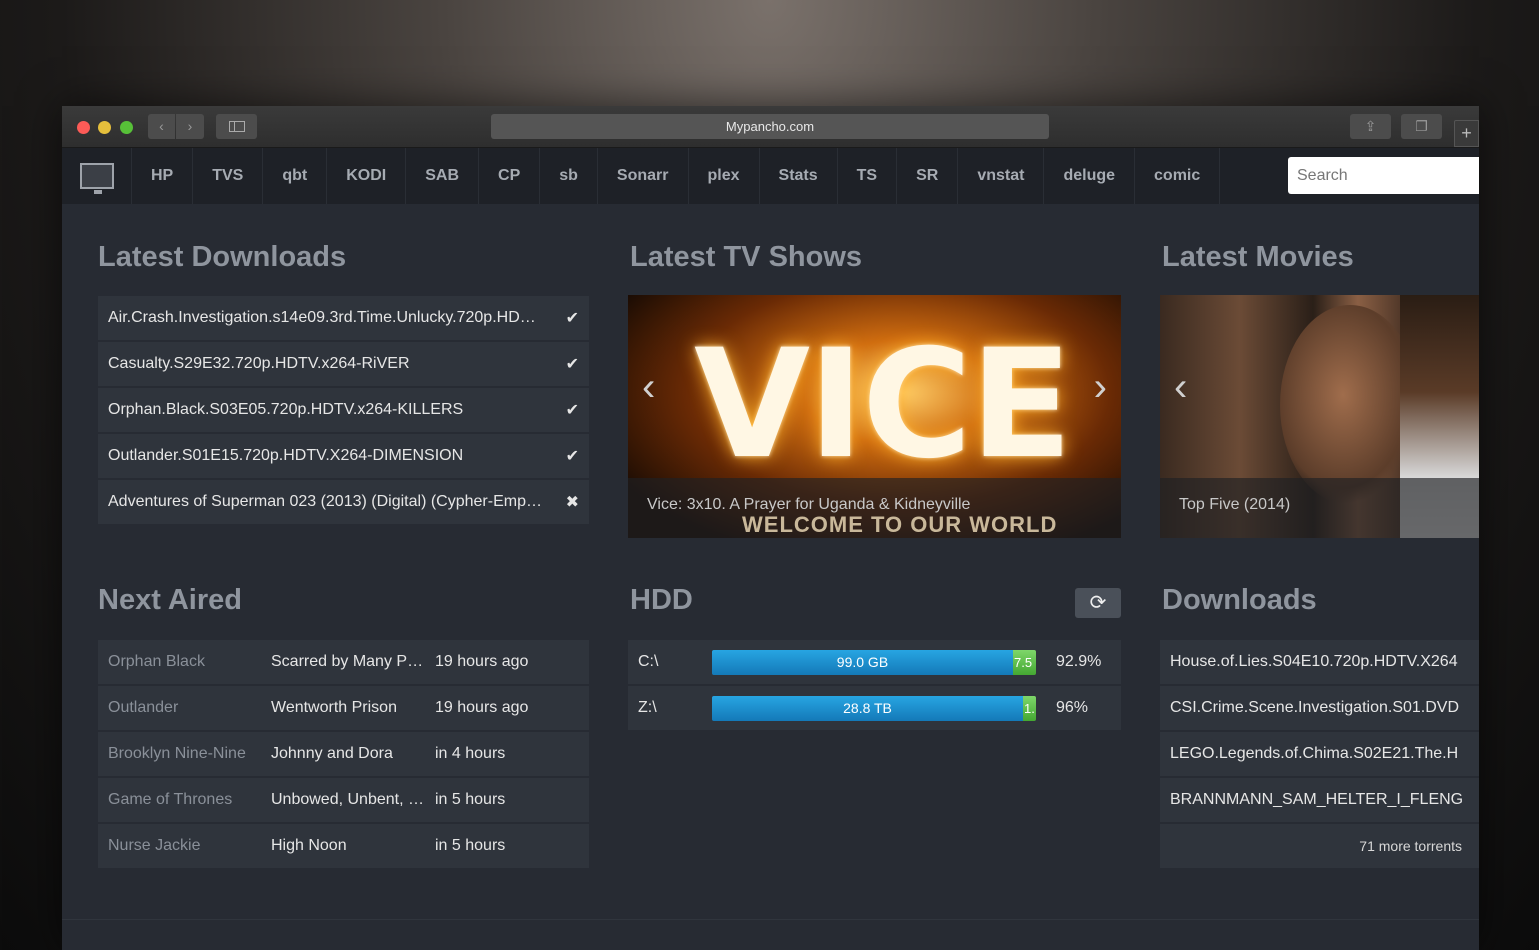 This screenshot has height=950, width=1539. I want to click on share-button: ⇪, so click(1370, 126).